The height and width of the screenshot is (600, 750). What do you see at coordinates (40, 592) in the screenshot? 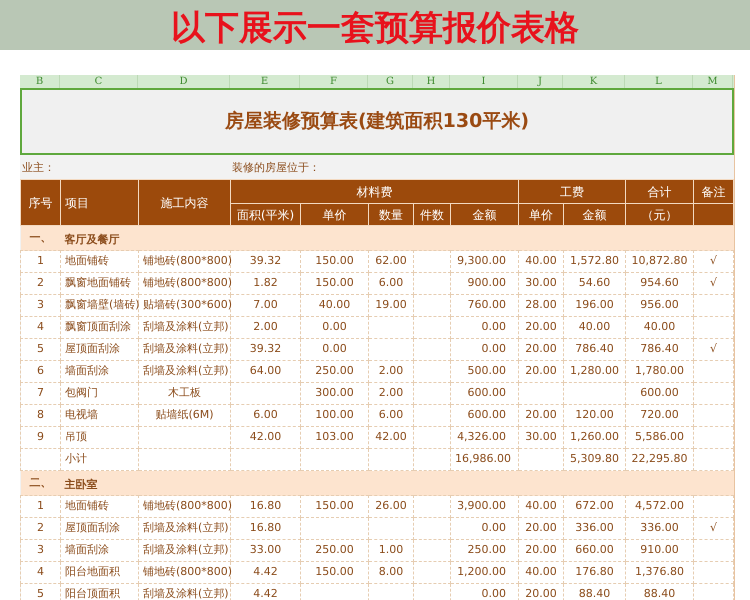
I see `row-number: 5` at bounding box center [40, 592].